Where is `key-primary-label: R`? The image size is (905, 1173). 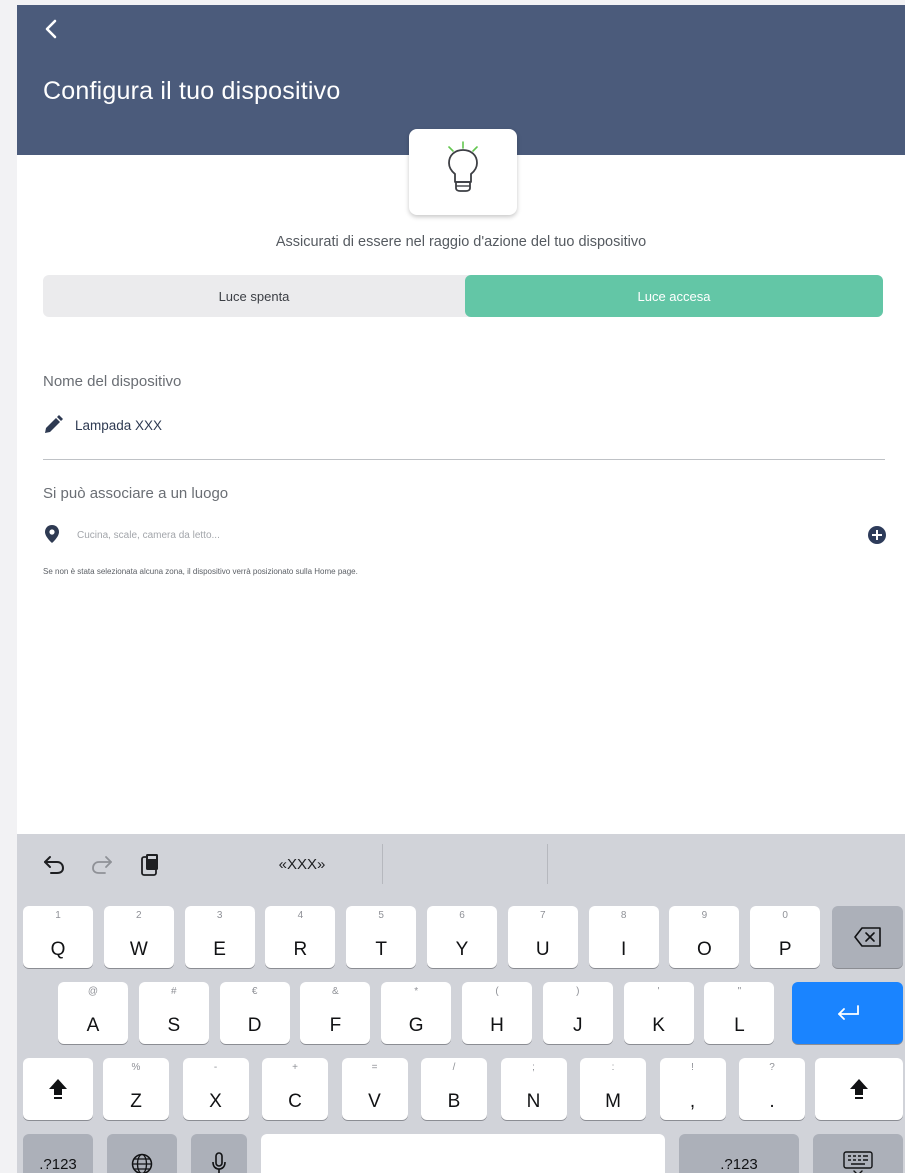
key-primary-label: R is located at coordinates (300, 949).